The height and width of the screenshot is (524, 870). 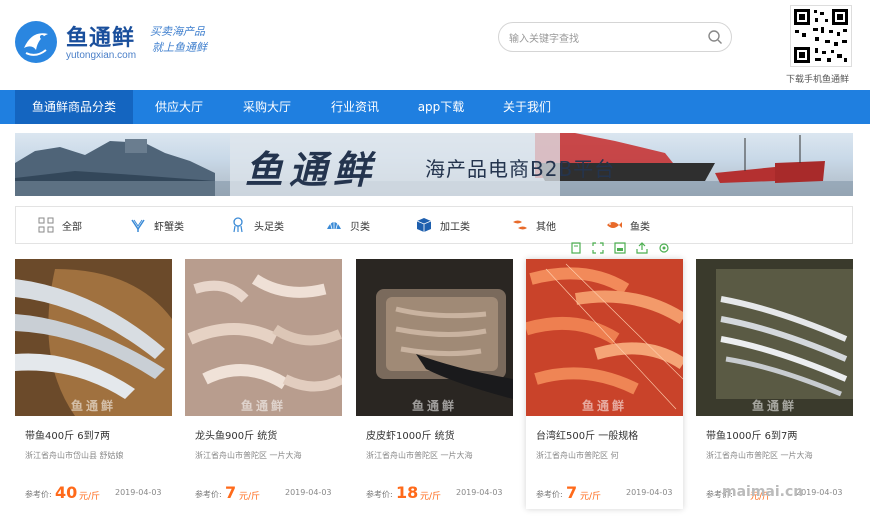 I want to click on nav-supply: 供应大厅, so click(x=179, y=107).